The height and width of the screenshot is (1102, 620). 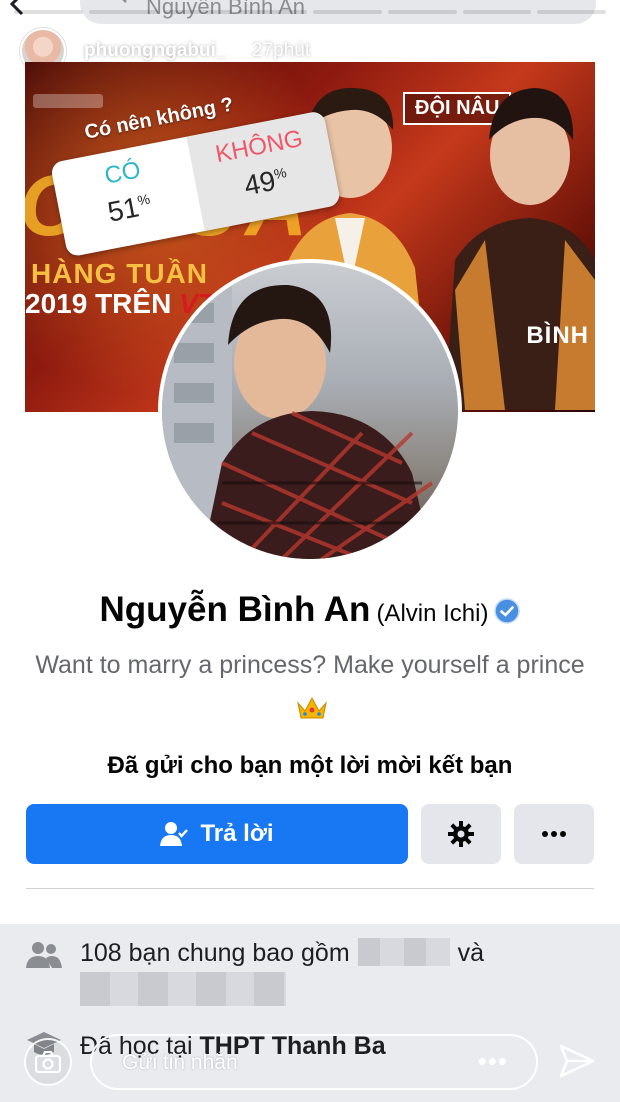 I want to click on camera-icon, so click(x=48, y=1062).